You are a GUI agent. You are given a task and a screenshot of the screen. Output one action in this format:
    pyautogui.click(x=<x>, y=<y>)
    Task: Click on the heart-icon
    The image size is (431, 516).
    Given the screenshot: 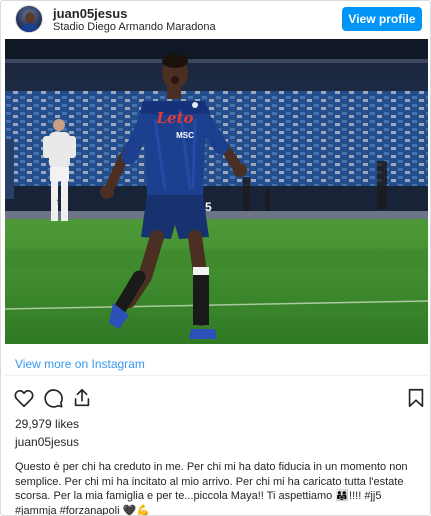 What is the action you would take?
    pyautogui.click(x=24, y=398)
    